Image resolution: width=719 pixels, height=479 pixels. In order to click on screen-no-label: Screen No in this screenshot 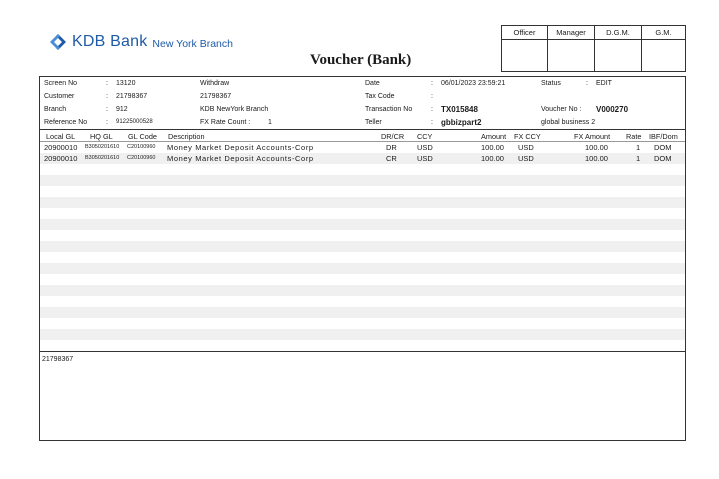, I will do `click(61, 83)`.